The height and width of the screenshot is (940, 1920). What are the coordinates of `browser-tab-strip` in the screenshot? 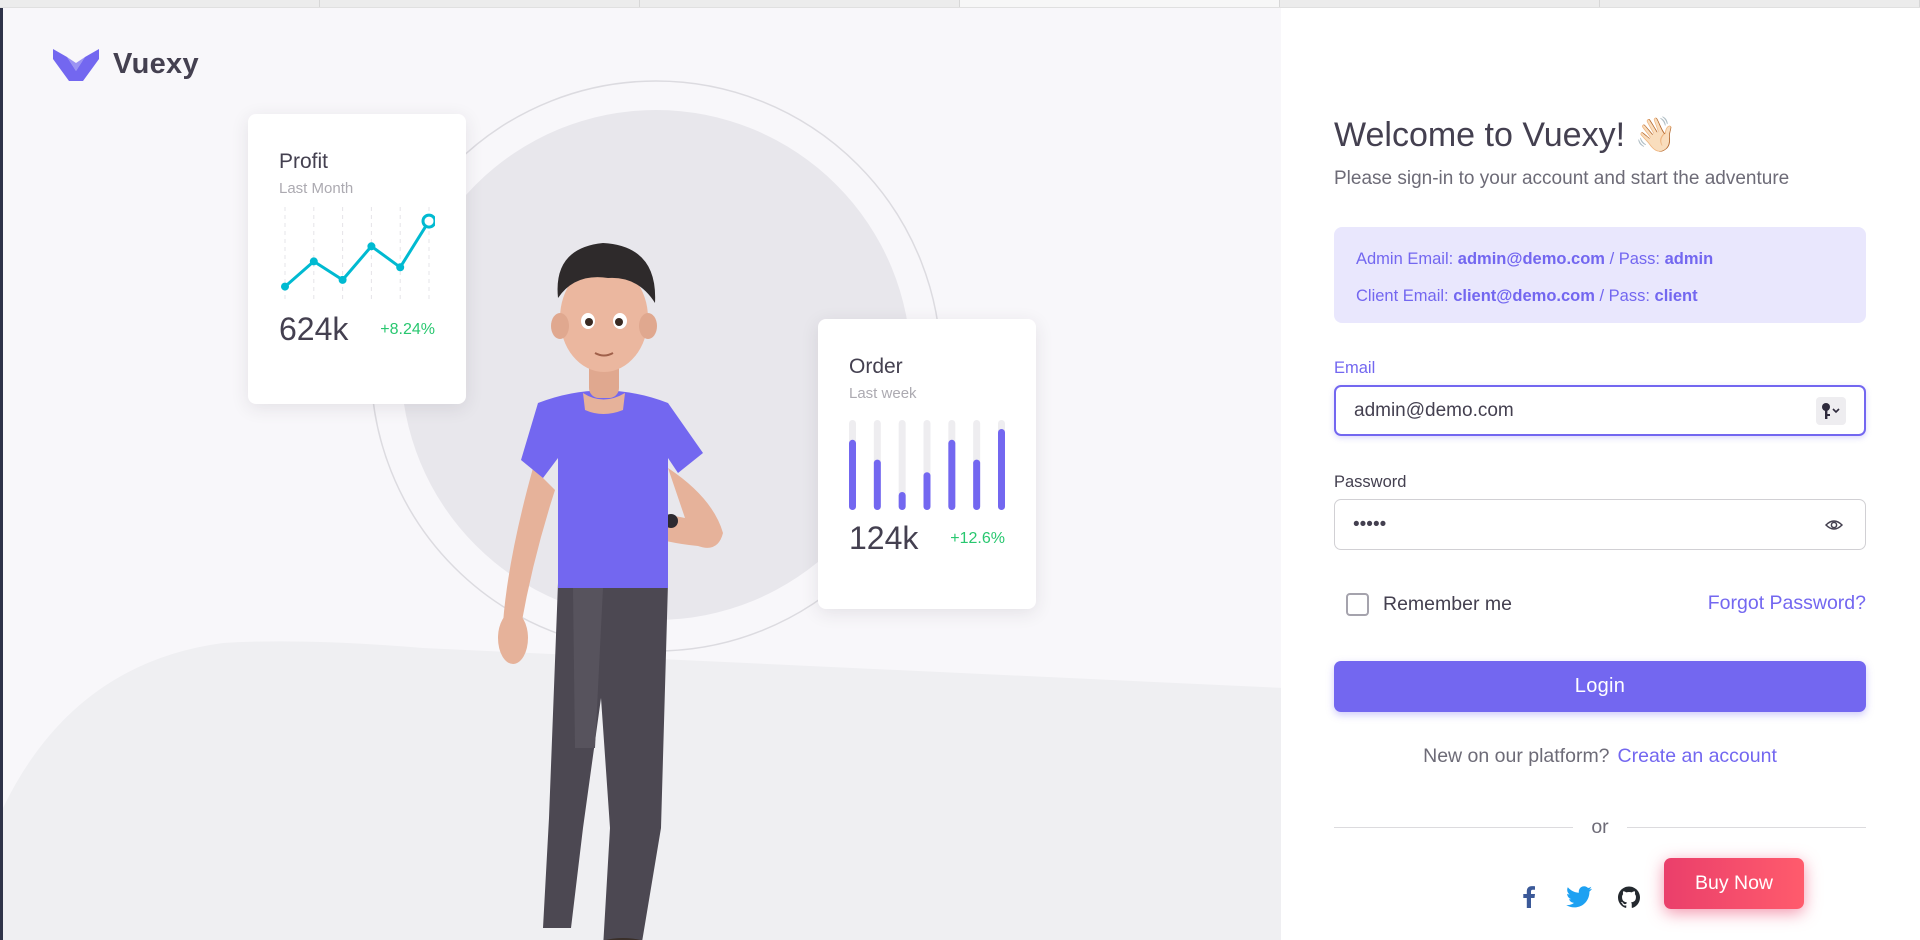 It's located at (960, 4).